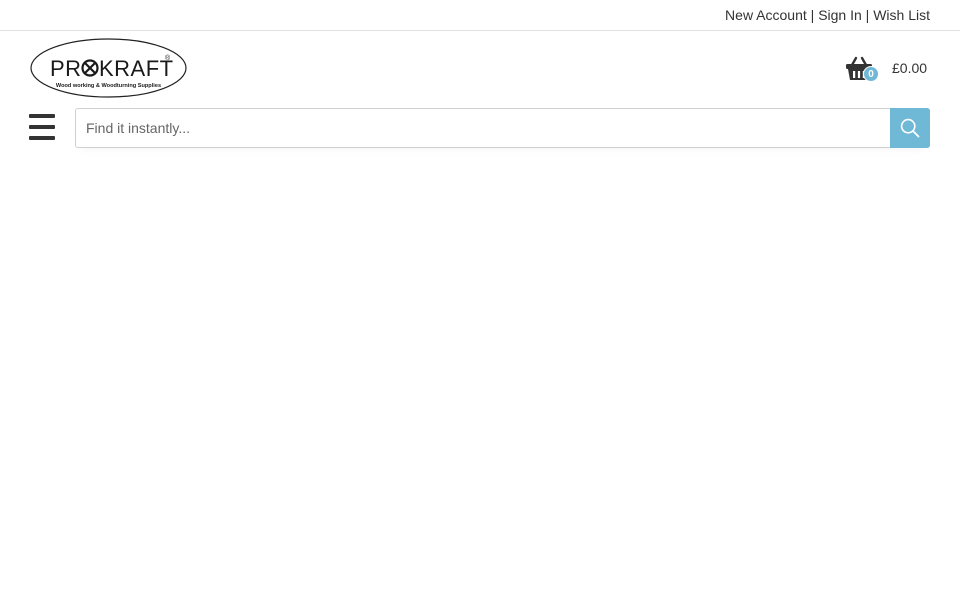 The image size is (960, 600). Describe the element at coordinates (483, 128) in the screenshot. I see `search-input` at that location.